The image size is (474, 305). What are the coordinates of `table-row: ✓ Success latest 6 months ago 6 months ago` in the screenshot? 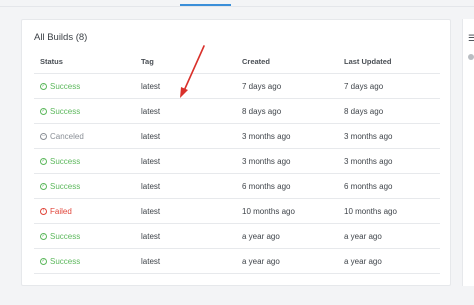 It's located at (237, 186).